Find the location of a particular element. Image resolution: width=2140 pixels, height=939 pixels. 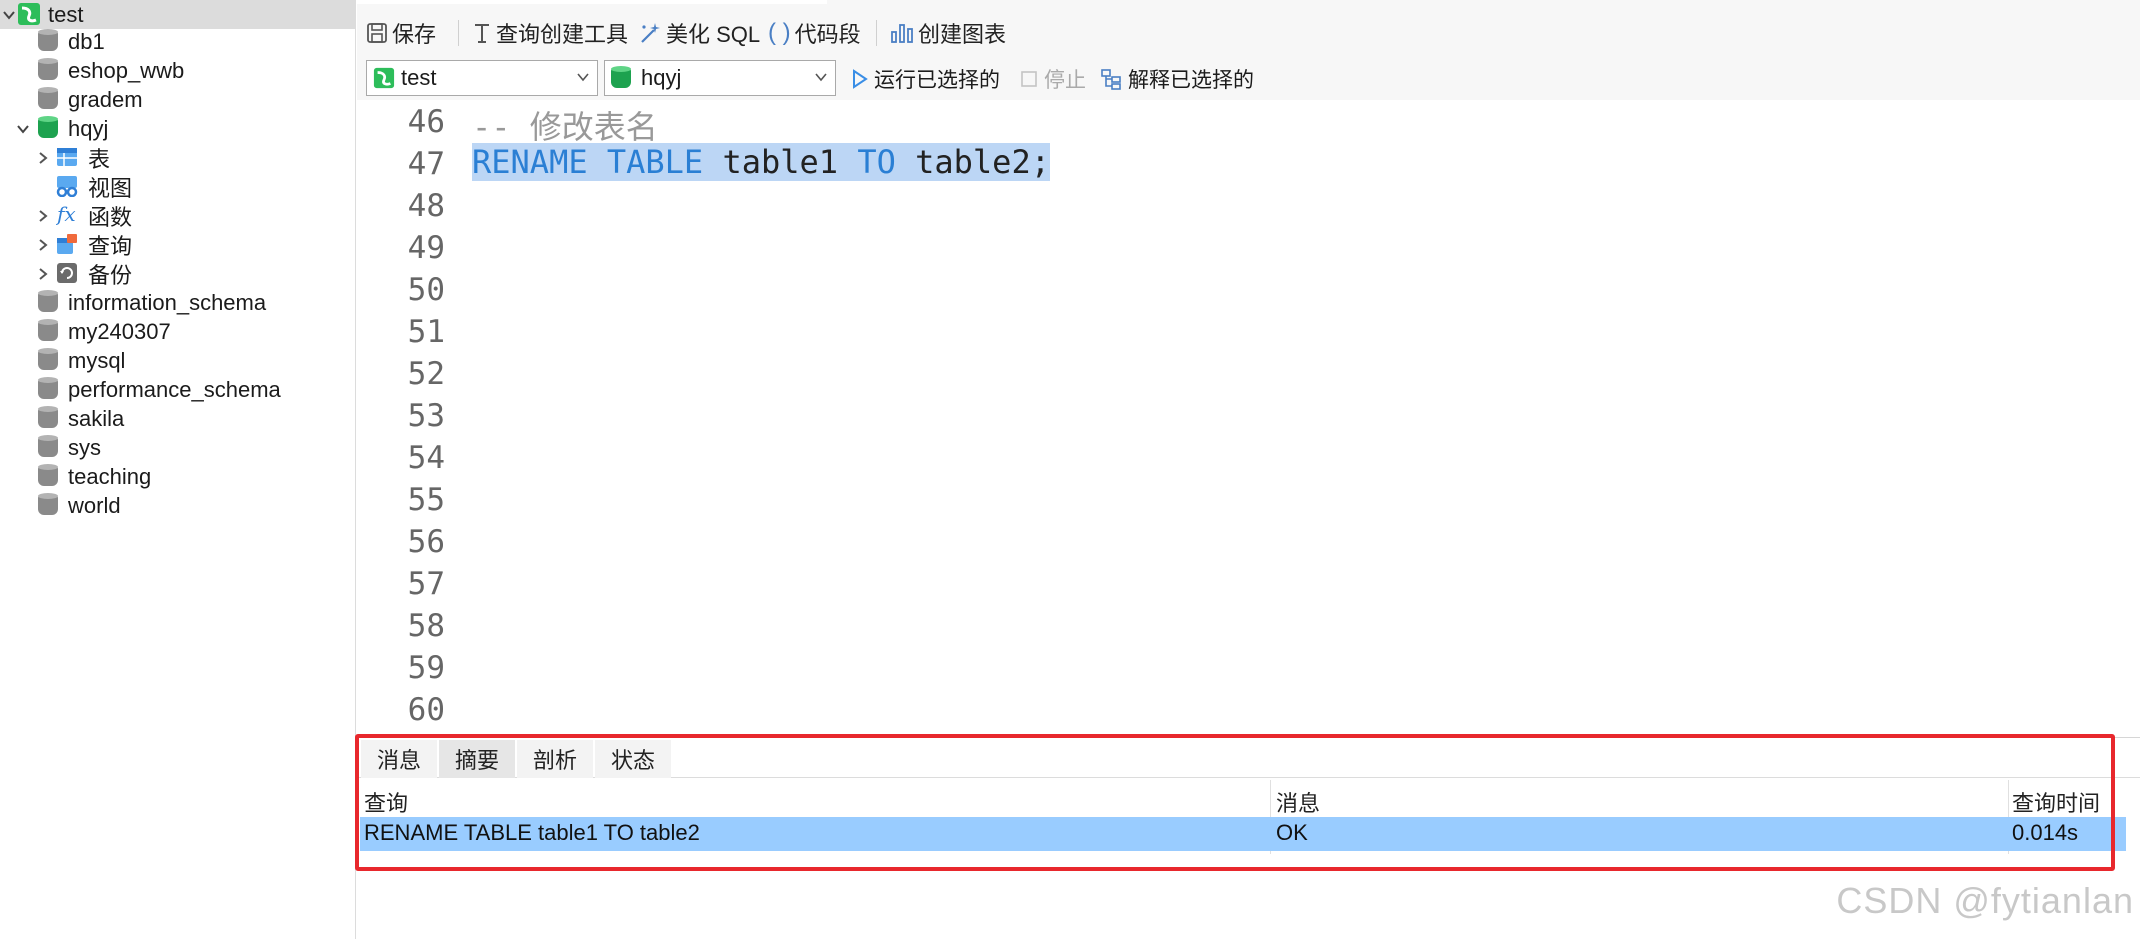

explain-selected-button: 解释已选择的 is located at coordinates (1177, 79).